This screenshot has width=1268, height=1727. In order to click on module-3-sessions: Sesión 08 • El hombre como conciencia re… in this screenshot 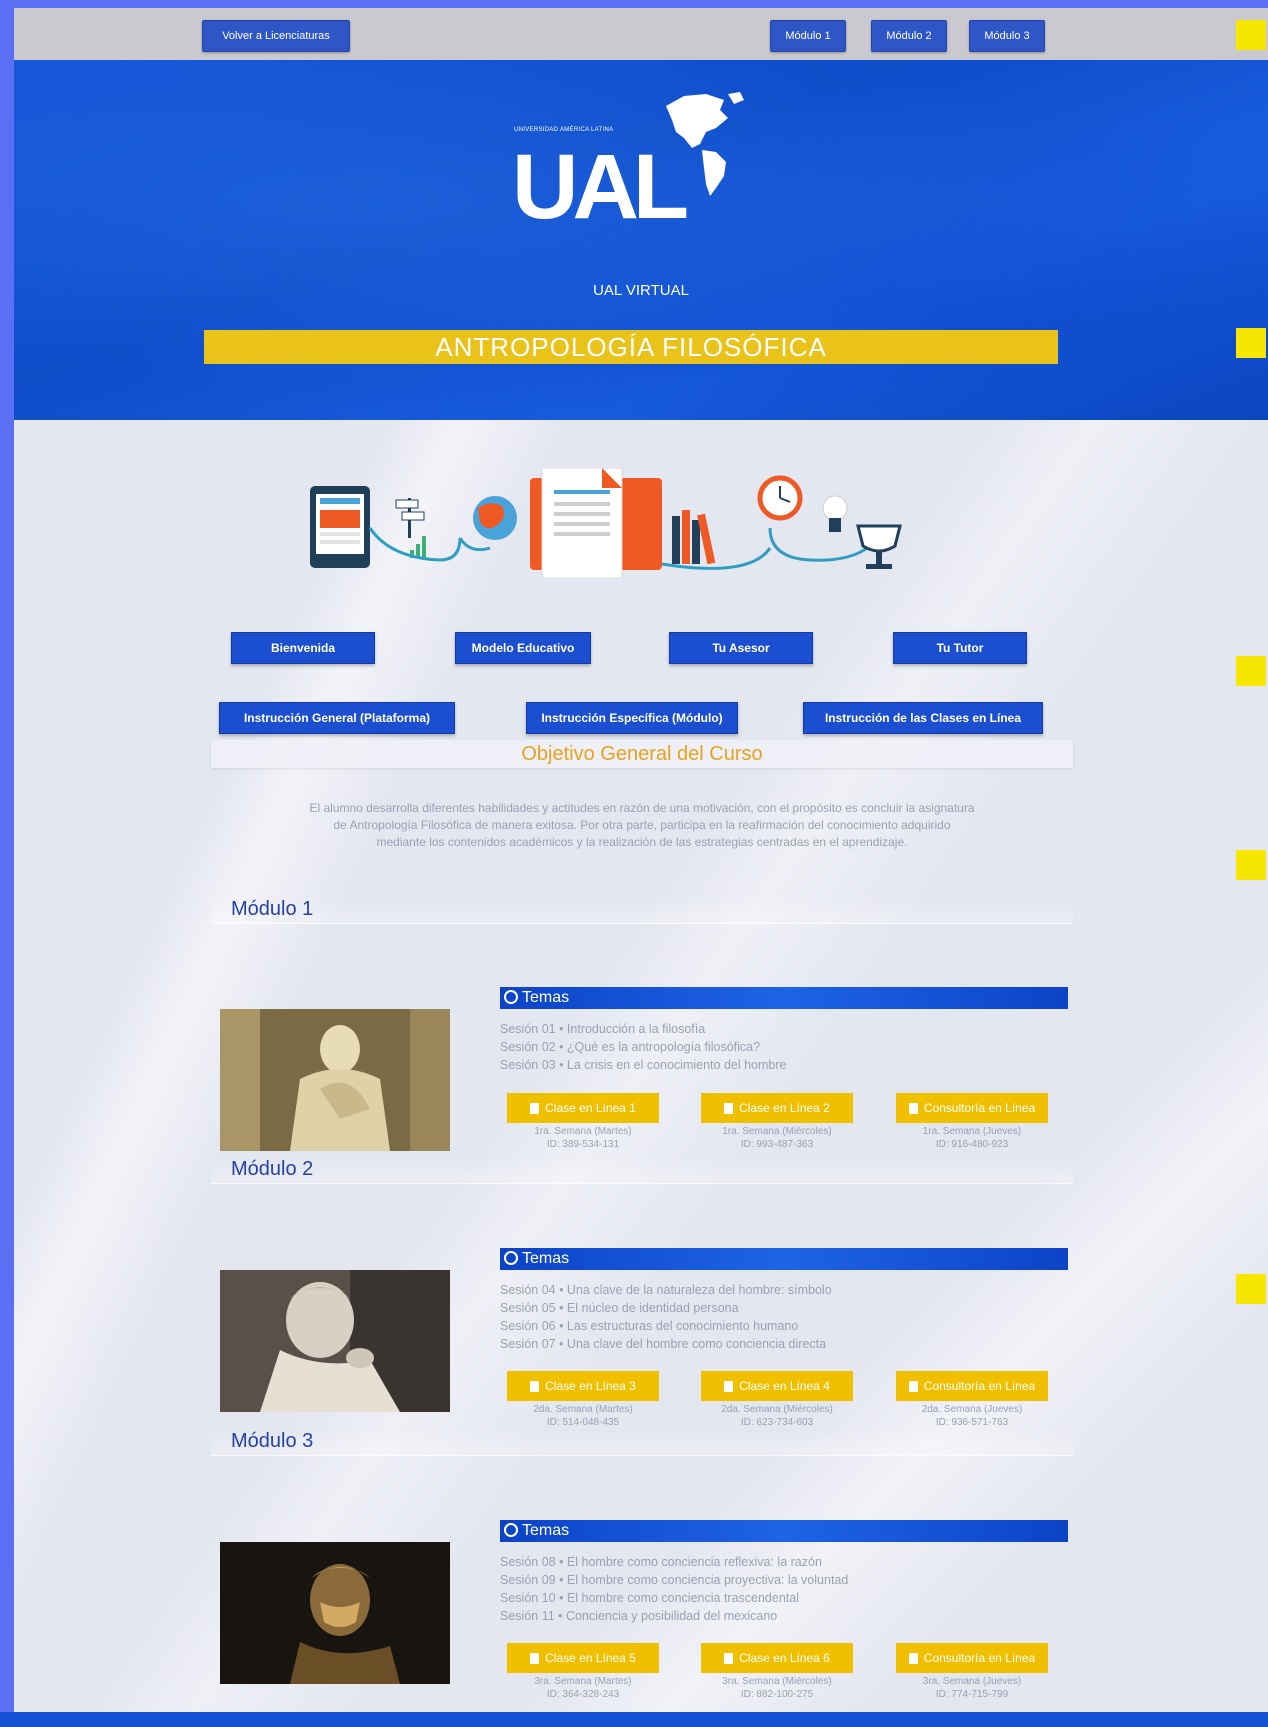, I will do `click(674, 1589)`.